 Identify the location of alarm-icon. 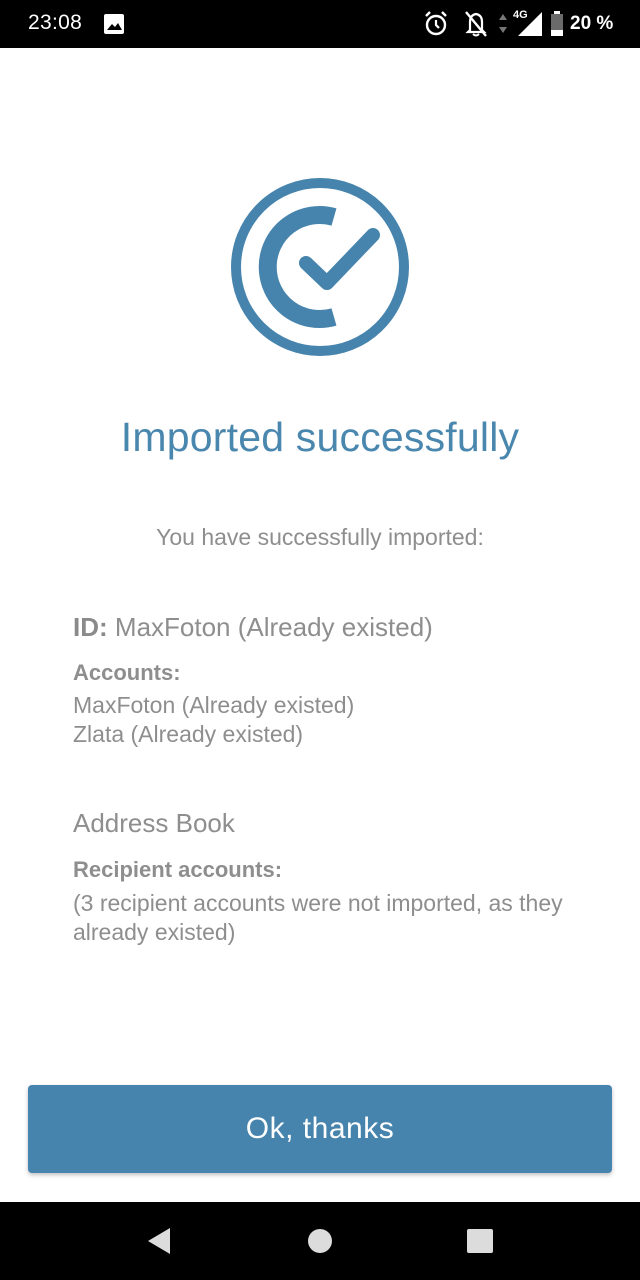
(436, 23).